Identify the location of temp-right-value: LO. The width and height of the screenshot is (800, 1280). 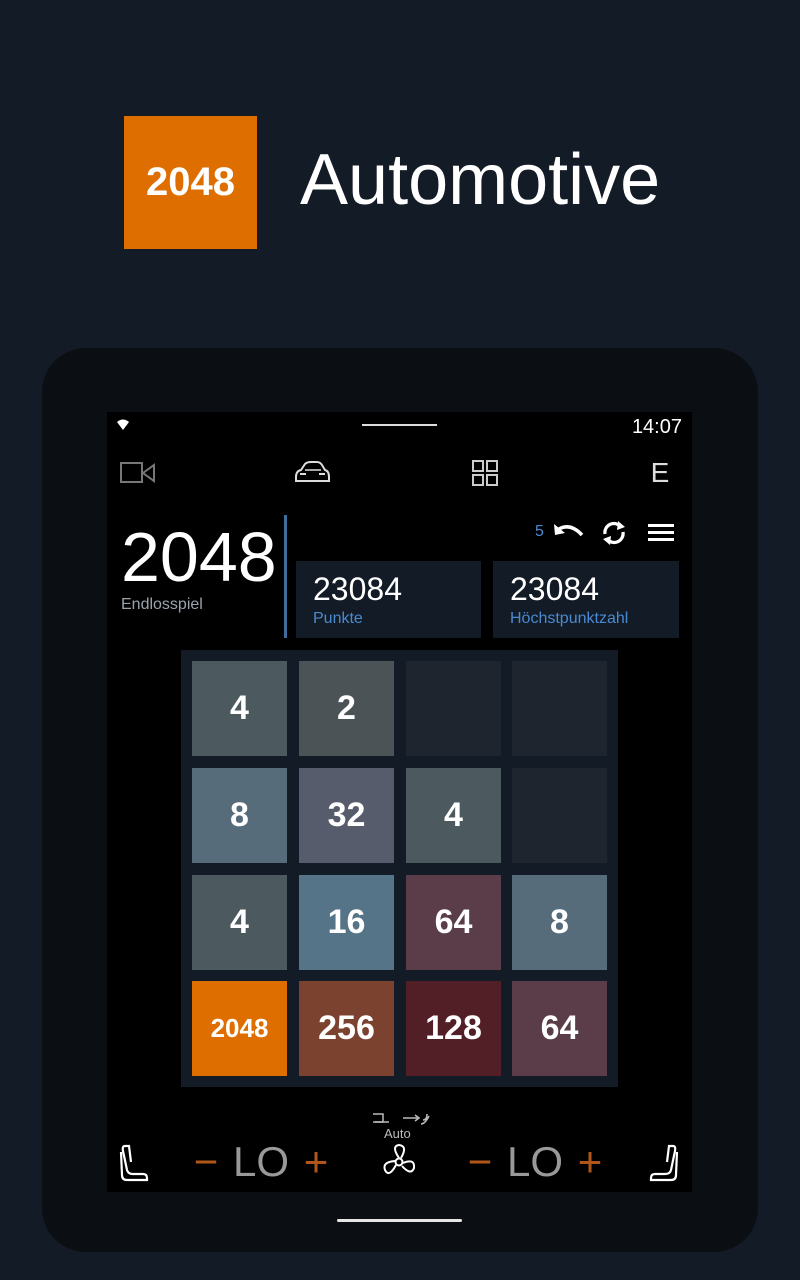
(535, 1161).